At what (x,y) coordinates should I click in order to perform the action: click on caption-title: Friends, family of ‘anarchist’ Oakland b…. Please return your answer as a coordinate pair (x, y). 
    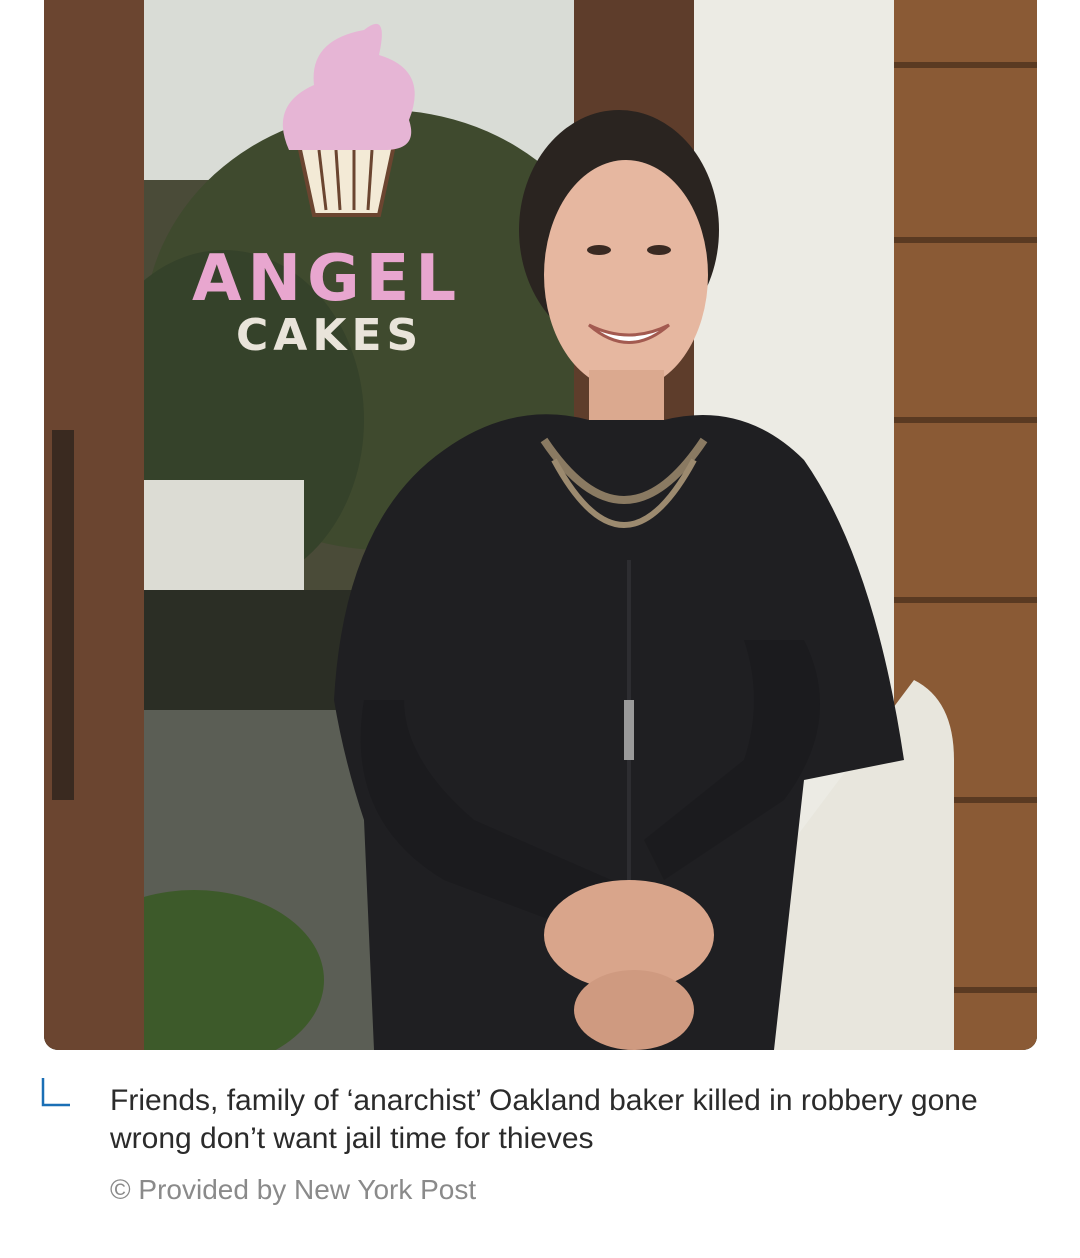
    Looking at the image, I should click on (544, 1119).